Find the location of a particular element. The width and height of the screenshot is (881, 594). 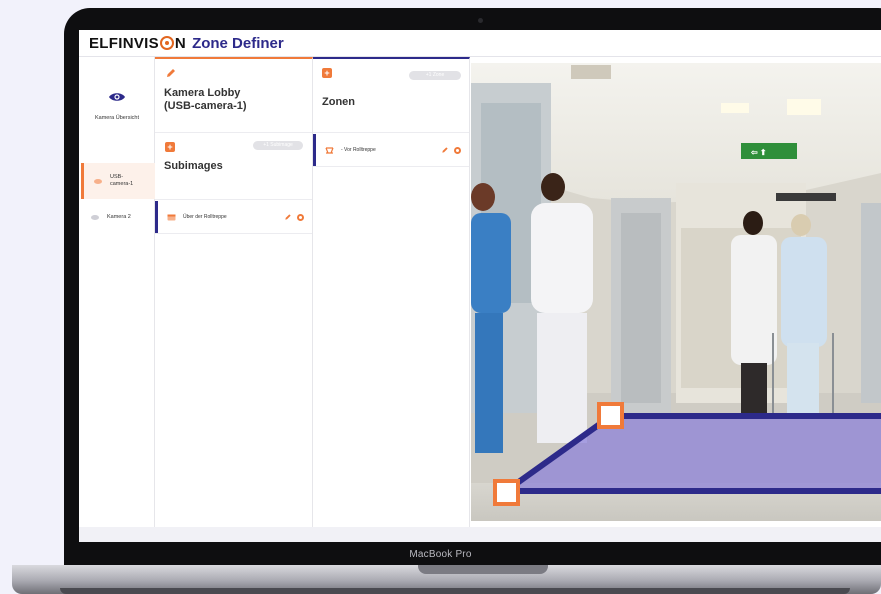

zone-row: - Vor Rolltreppe is located at coordinates (391, 150).